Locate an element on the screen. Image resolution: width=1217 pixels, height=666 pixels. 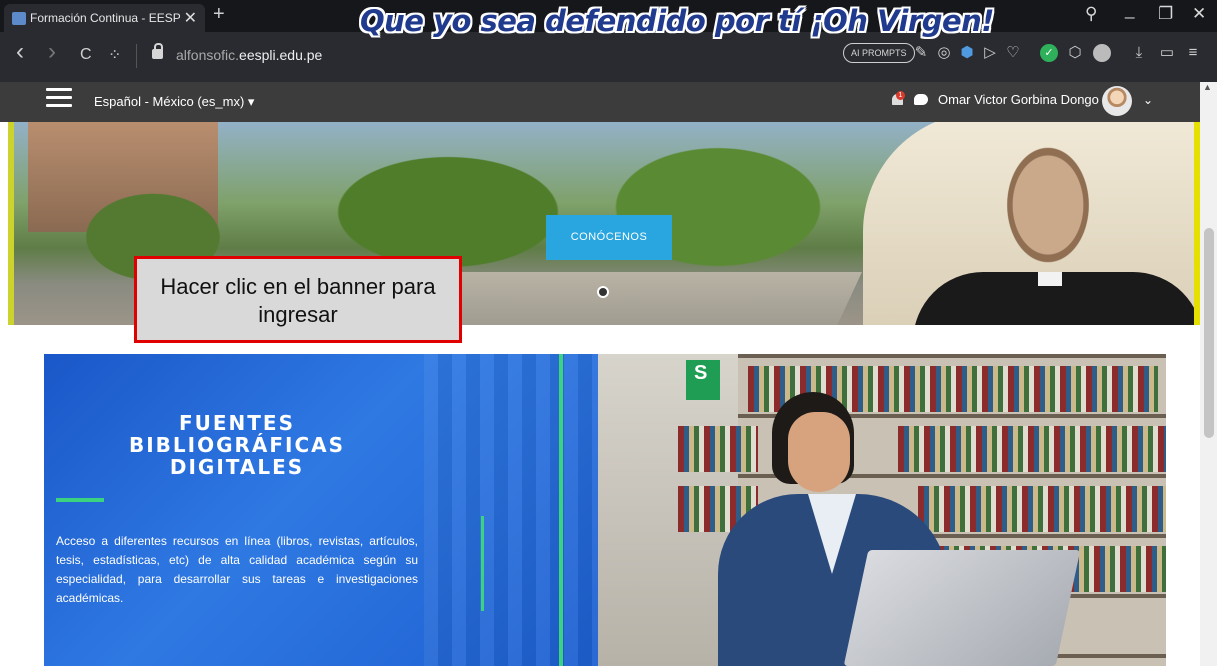
banner-title-line: DIGITALES is located at coordinates (237, 467).